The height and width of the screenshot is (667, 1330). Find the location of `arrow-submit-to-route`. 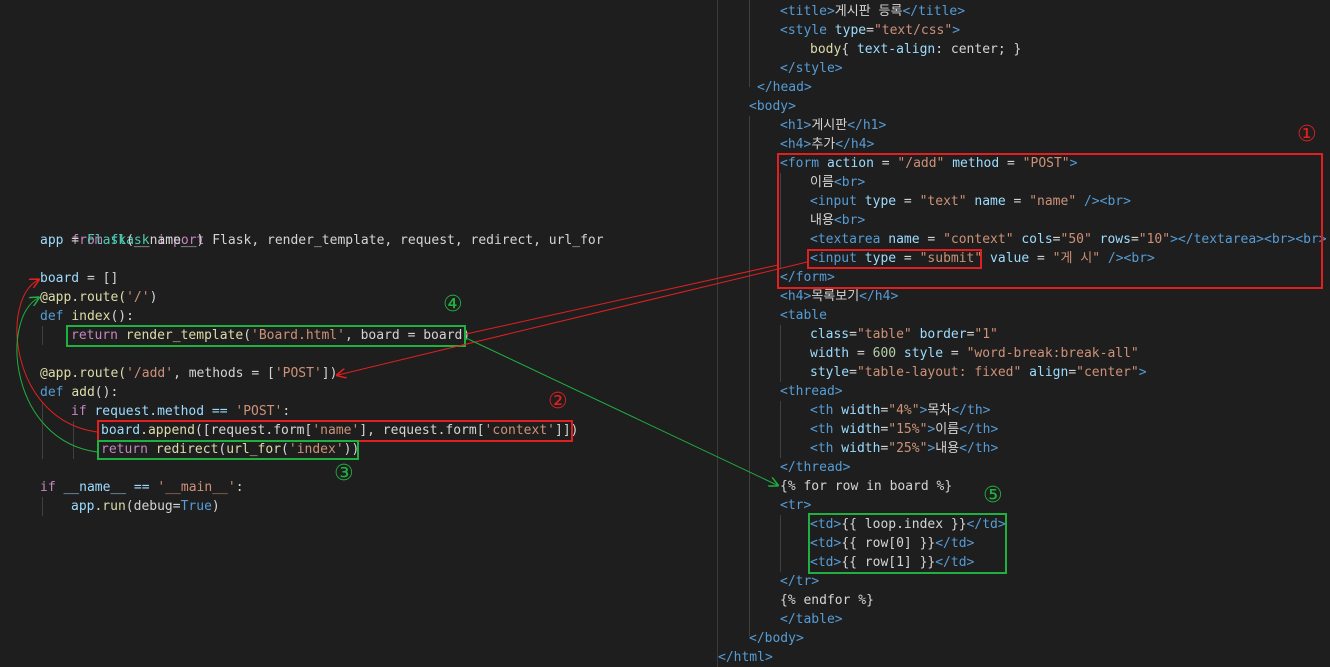

arrow-submit-to-route is located at coordinates (573, 318).